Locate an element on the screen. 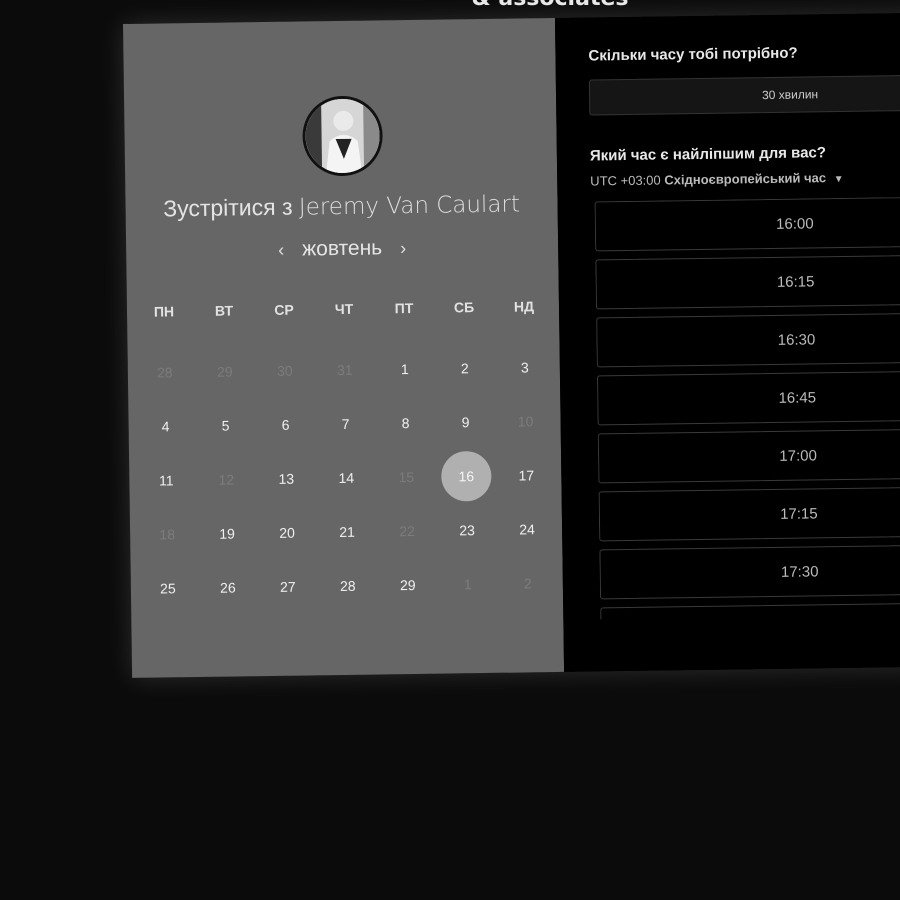 This screenshot has height=900, width=900. day-number: 4 is located at coordinates (165, 426).